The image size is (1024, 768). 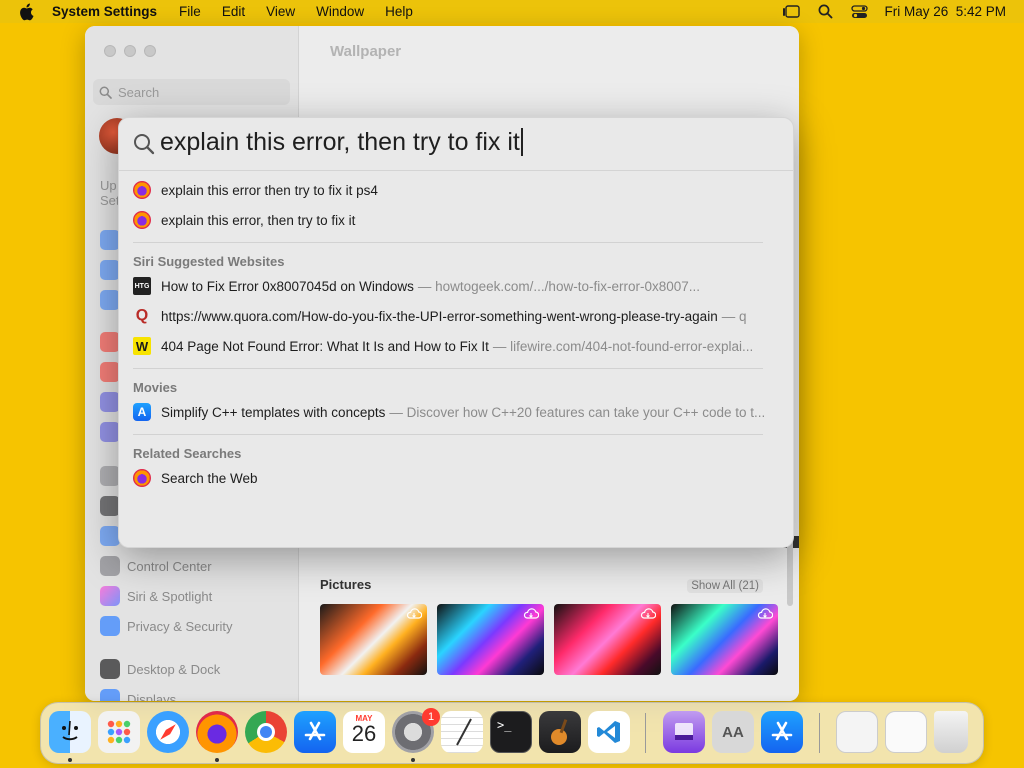 What do you see at coordinates (266, 732) in the screenshot?
I see `chrome-icon` at bounding box center [266, 732].